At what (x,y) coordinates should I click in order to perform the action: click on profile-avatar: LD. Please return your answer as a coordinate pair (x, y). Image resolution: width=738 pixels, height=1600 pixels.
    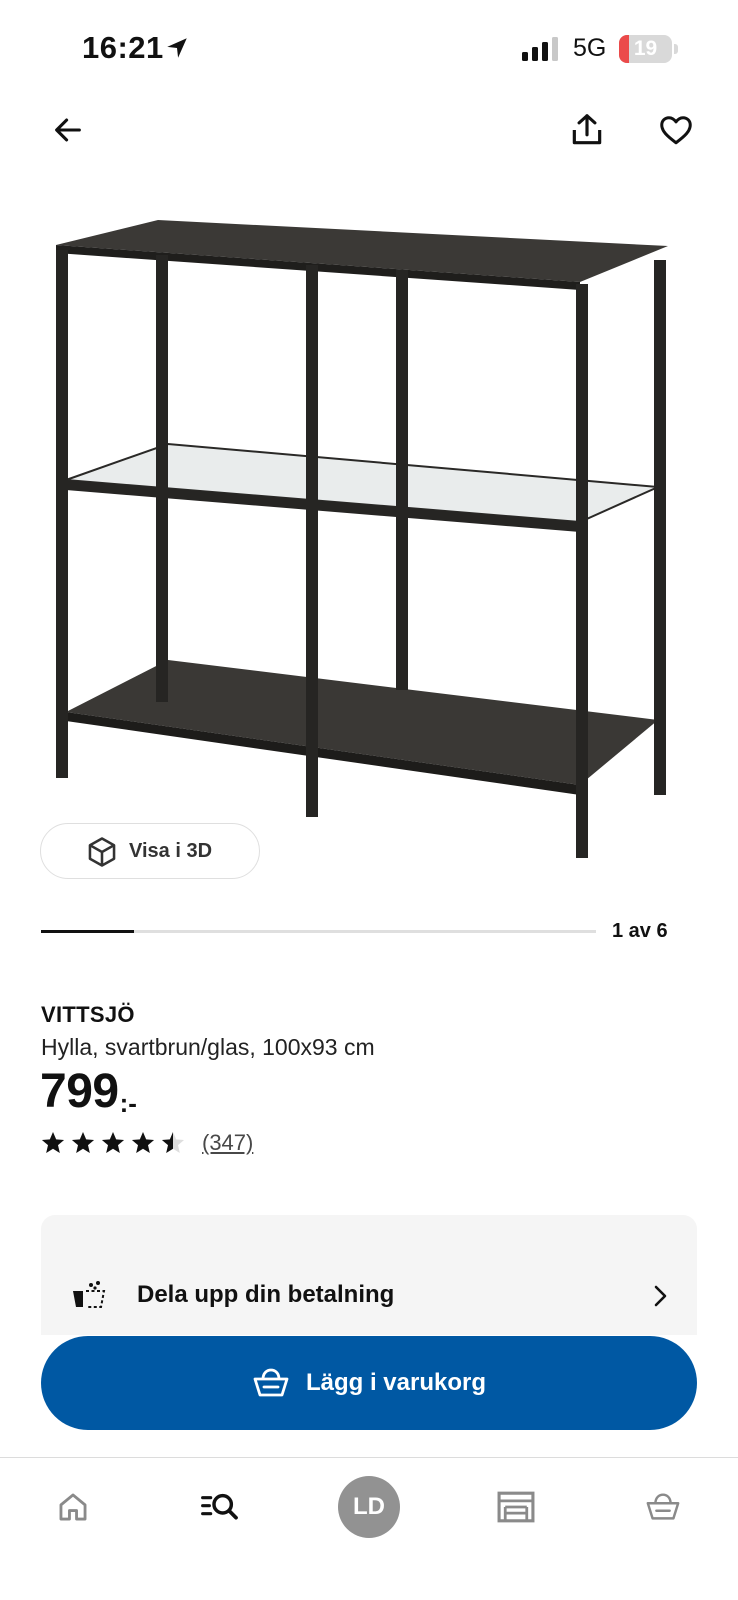
    Looking at the image, I should click on (369, 1507).